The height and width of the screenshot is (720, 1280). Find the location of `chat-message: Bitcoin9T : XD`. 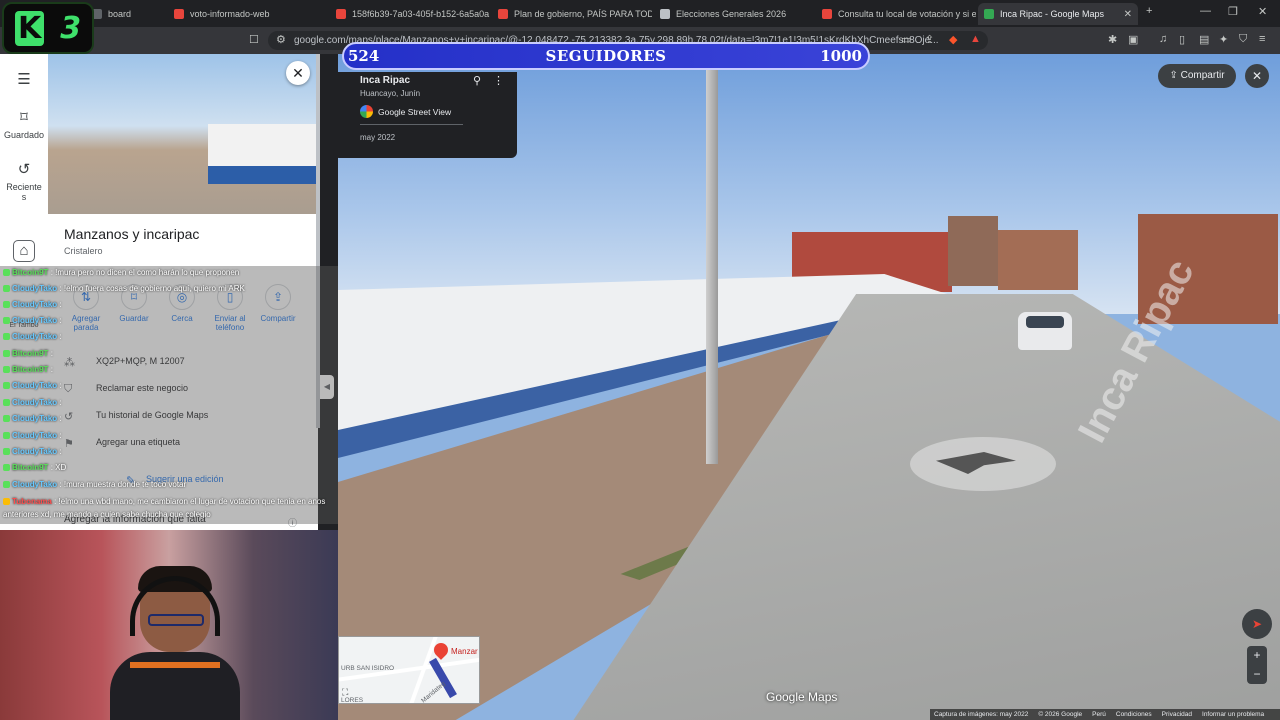

chat-message: Bitcoin9T : XD is located at coordinates (34, 467).